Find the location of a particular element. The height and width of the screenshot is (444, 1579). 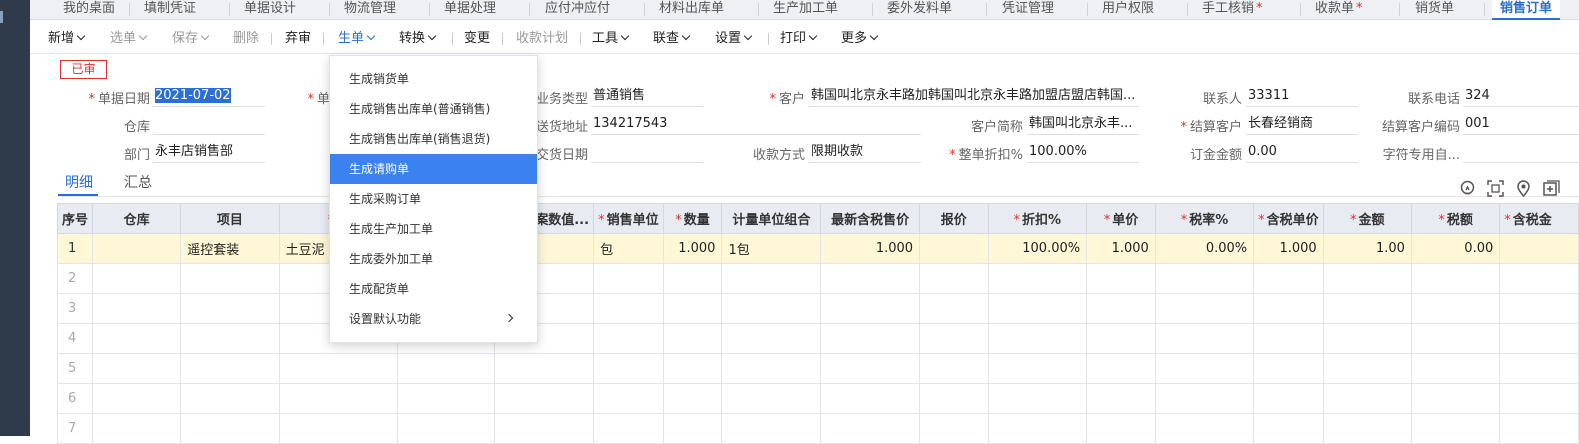

cell-quantity: 1.000 is located at coordinates (692, 248).